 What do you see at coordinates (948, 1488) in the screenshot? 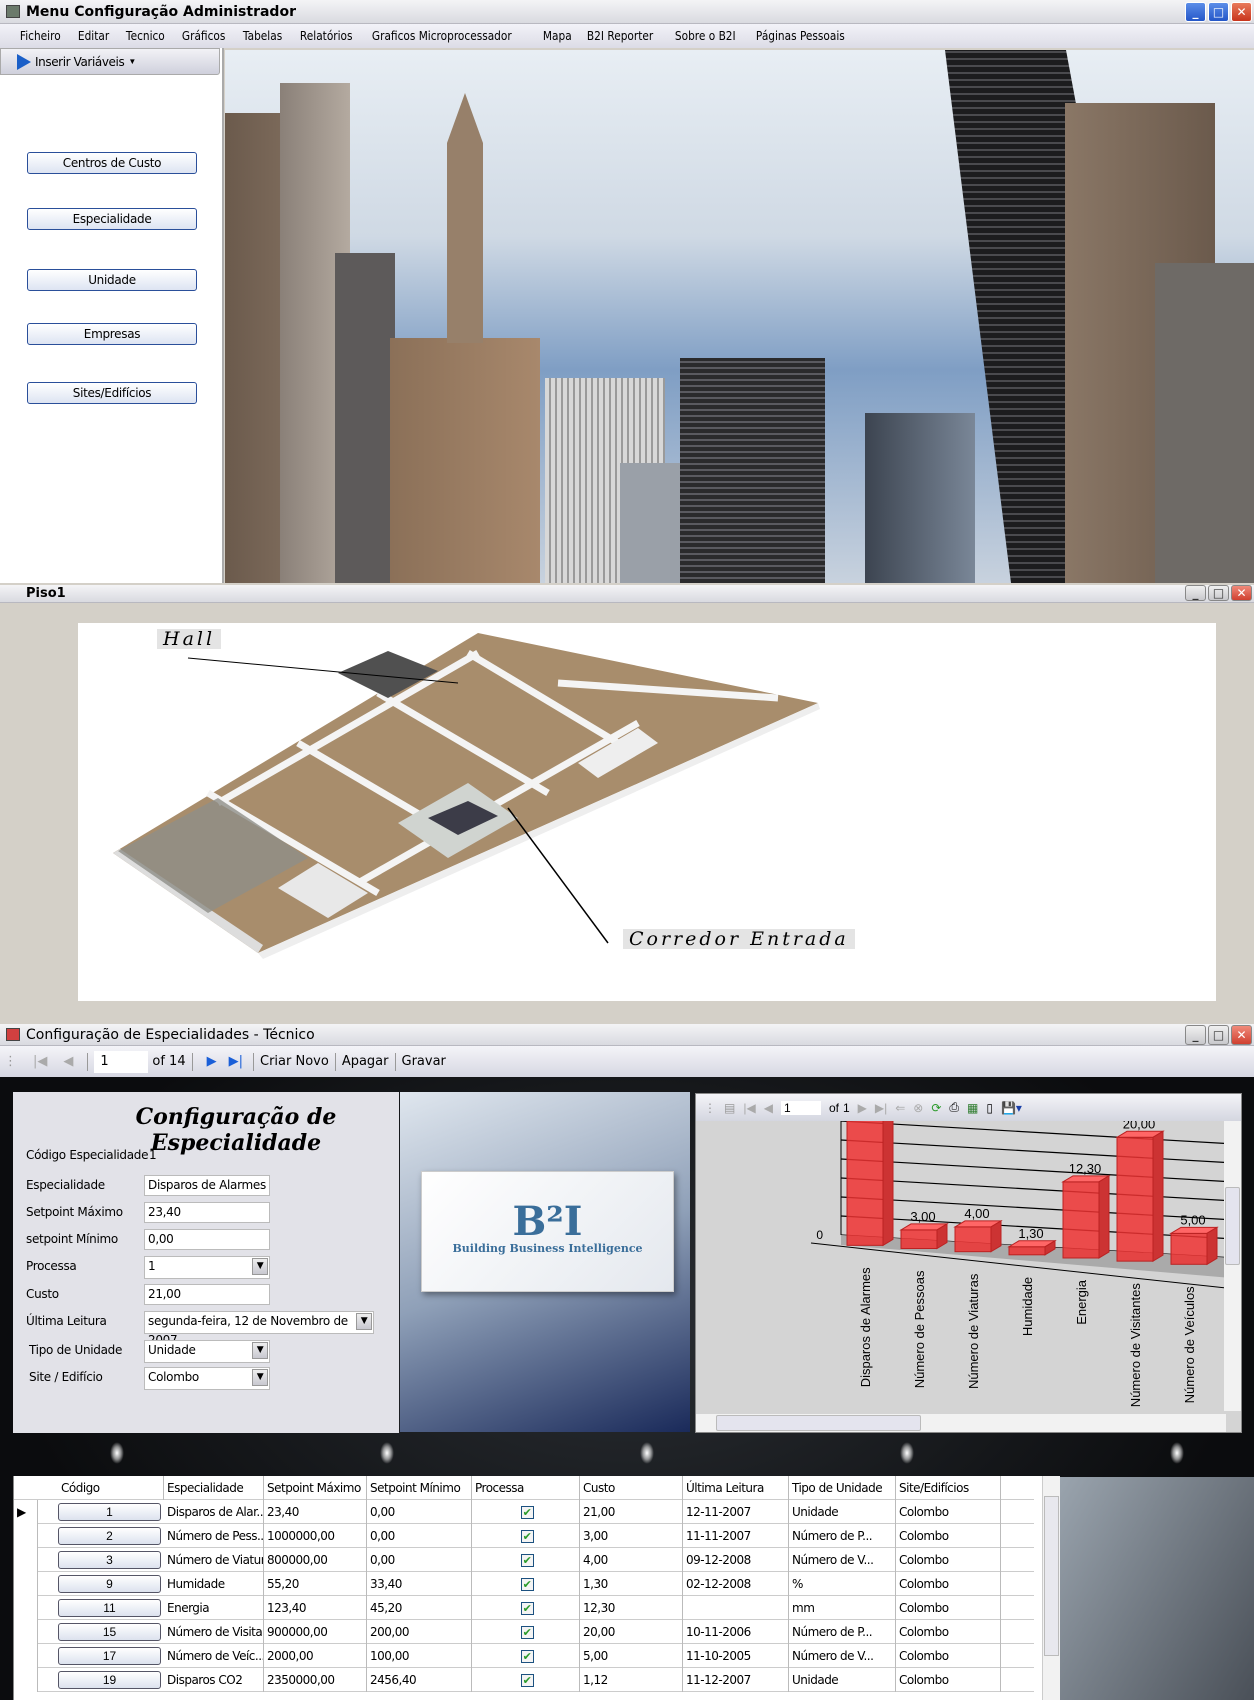
I see `column-header: Site/Edifícios` at bounding box center [948, 1488].